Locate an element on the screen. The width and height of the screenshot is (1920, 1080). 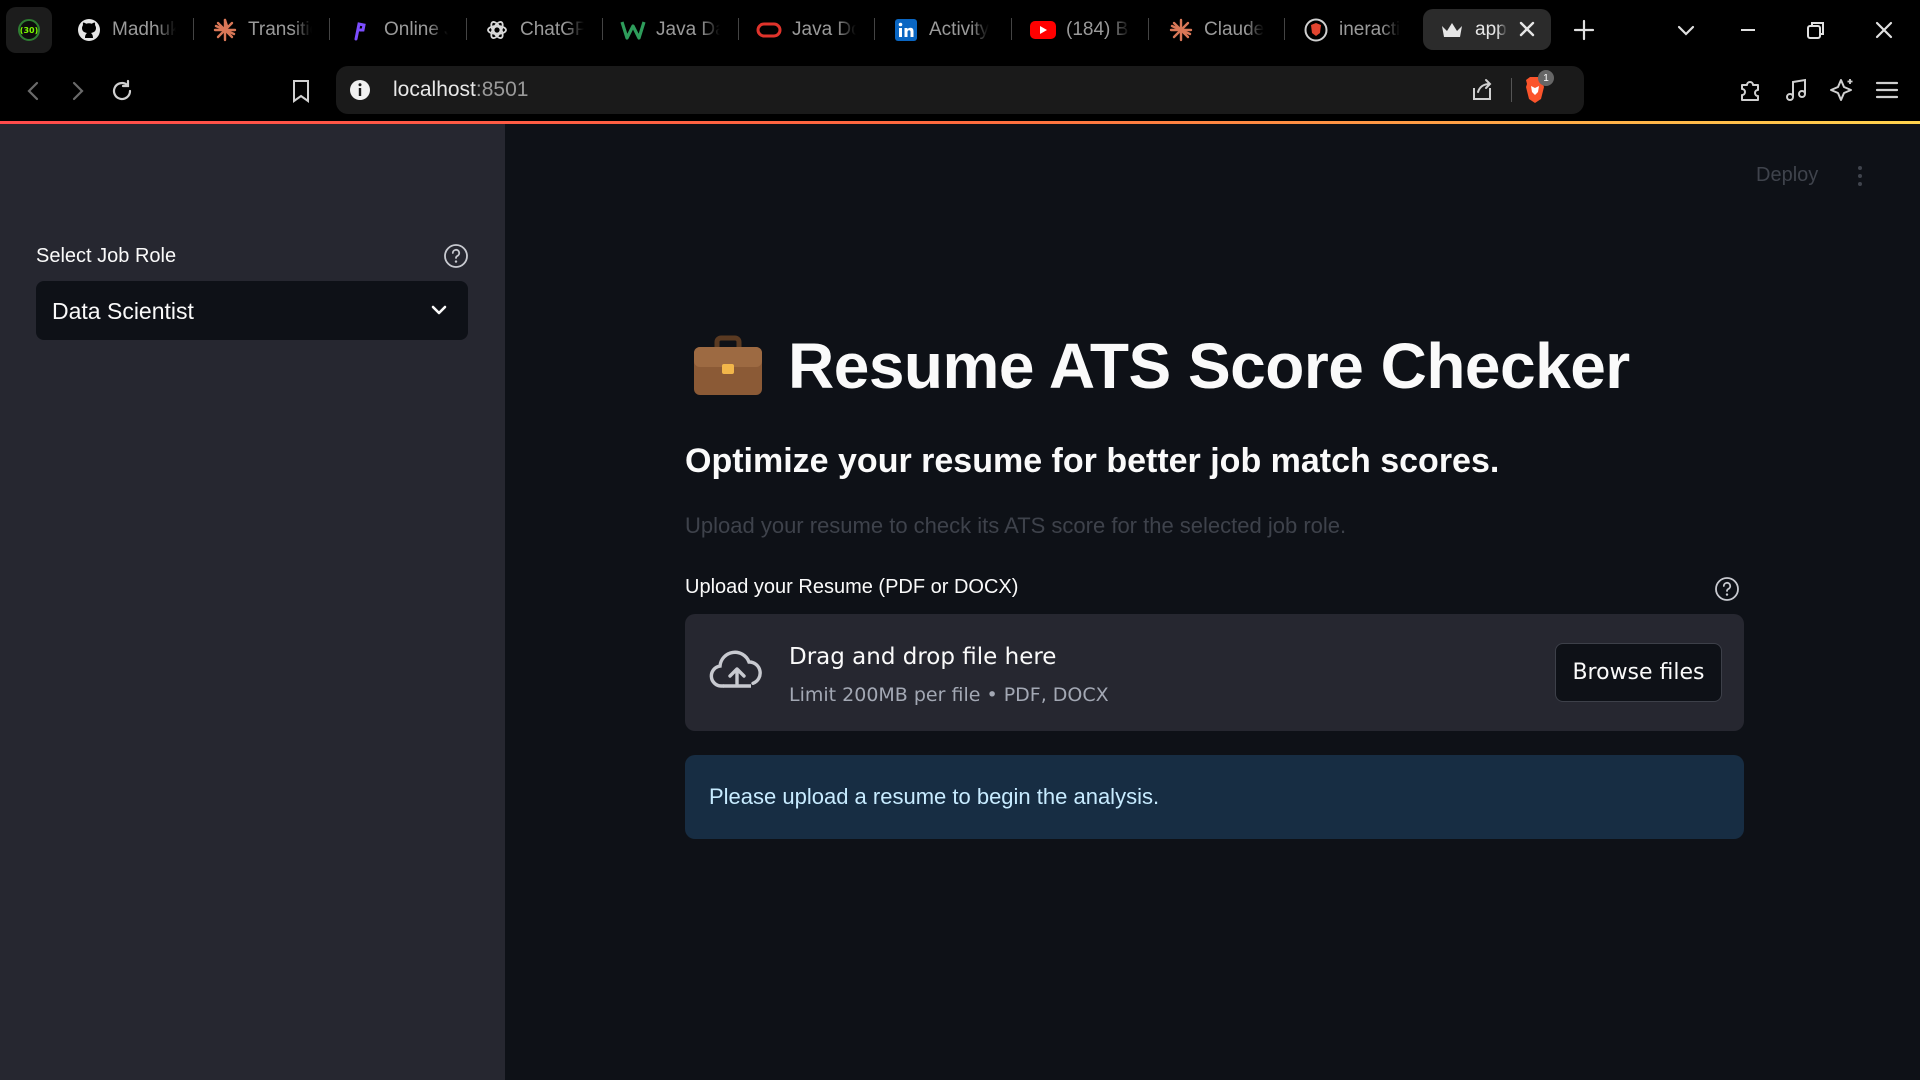
tab-label: app is located at coordinates (1491, 29).